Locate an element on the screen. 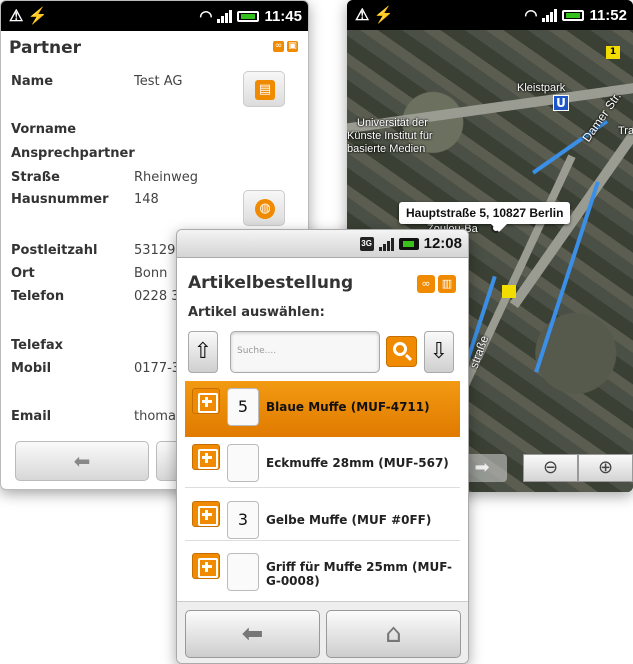  field-value-strasse: Rheinweg is located at coordinates (166, 177).